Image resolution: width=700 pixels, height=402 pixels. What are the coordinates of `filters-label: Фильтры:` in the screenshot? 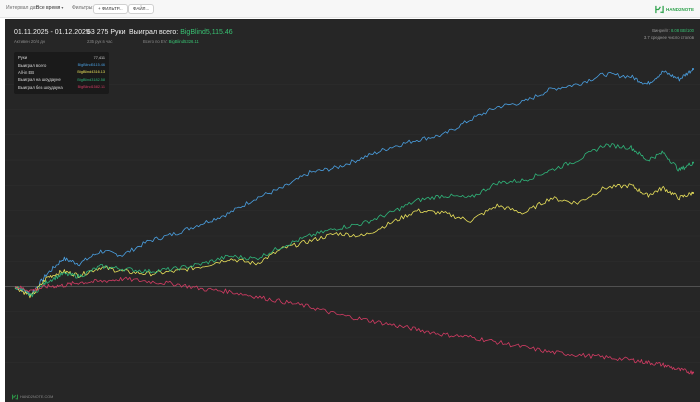 It's located at (83, 8).